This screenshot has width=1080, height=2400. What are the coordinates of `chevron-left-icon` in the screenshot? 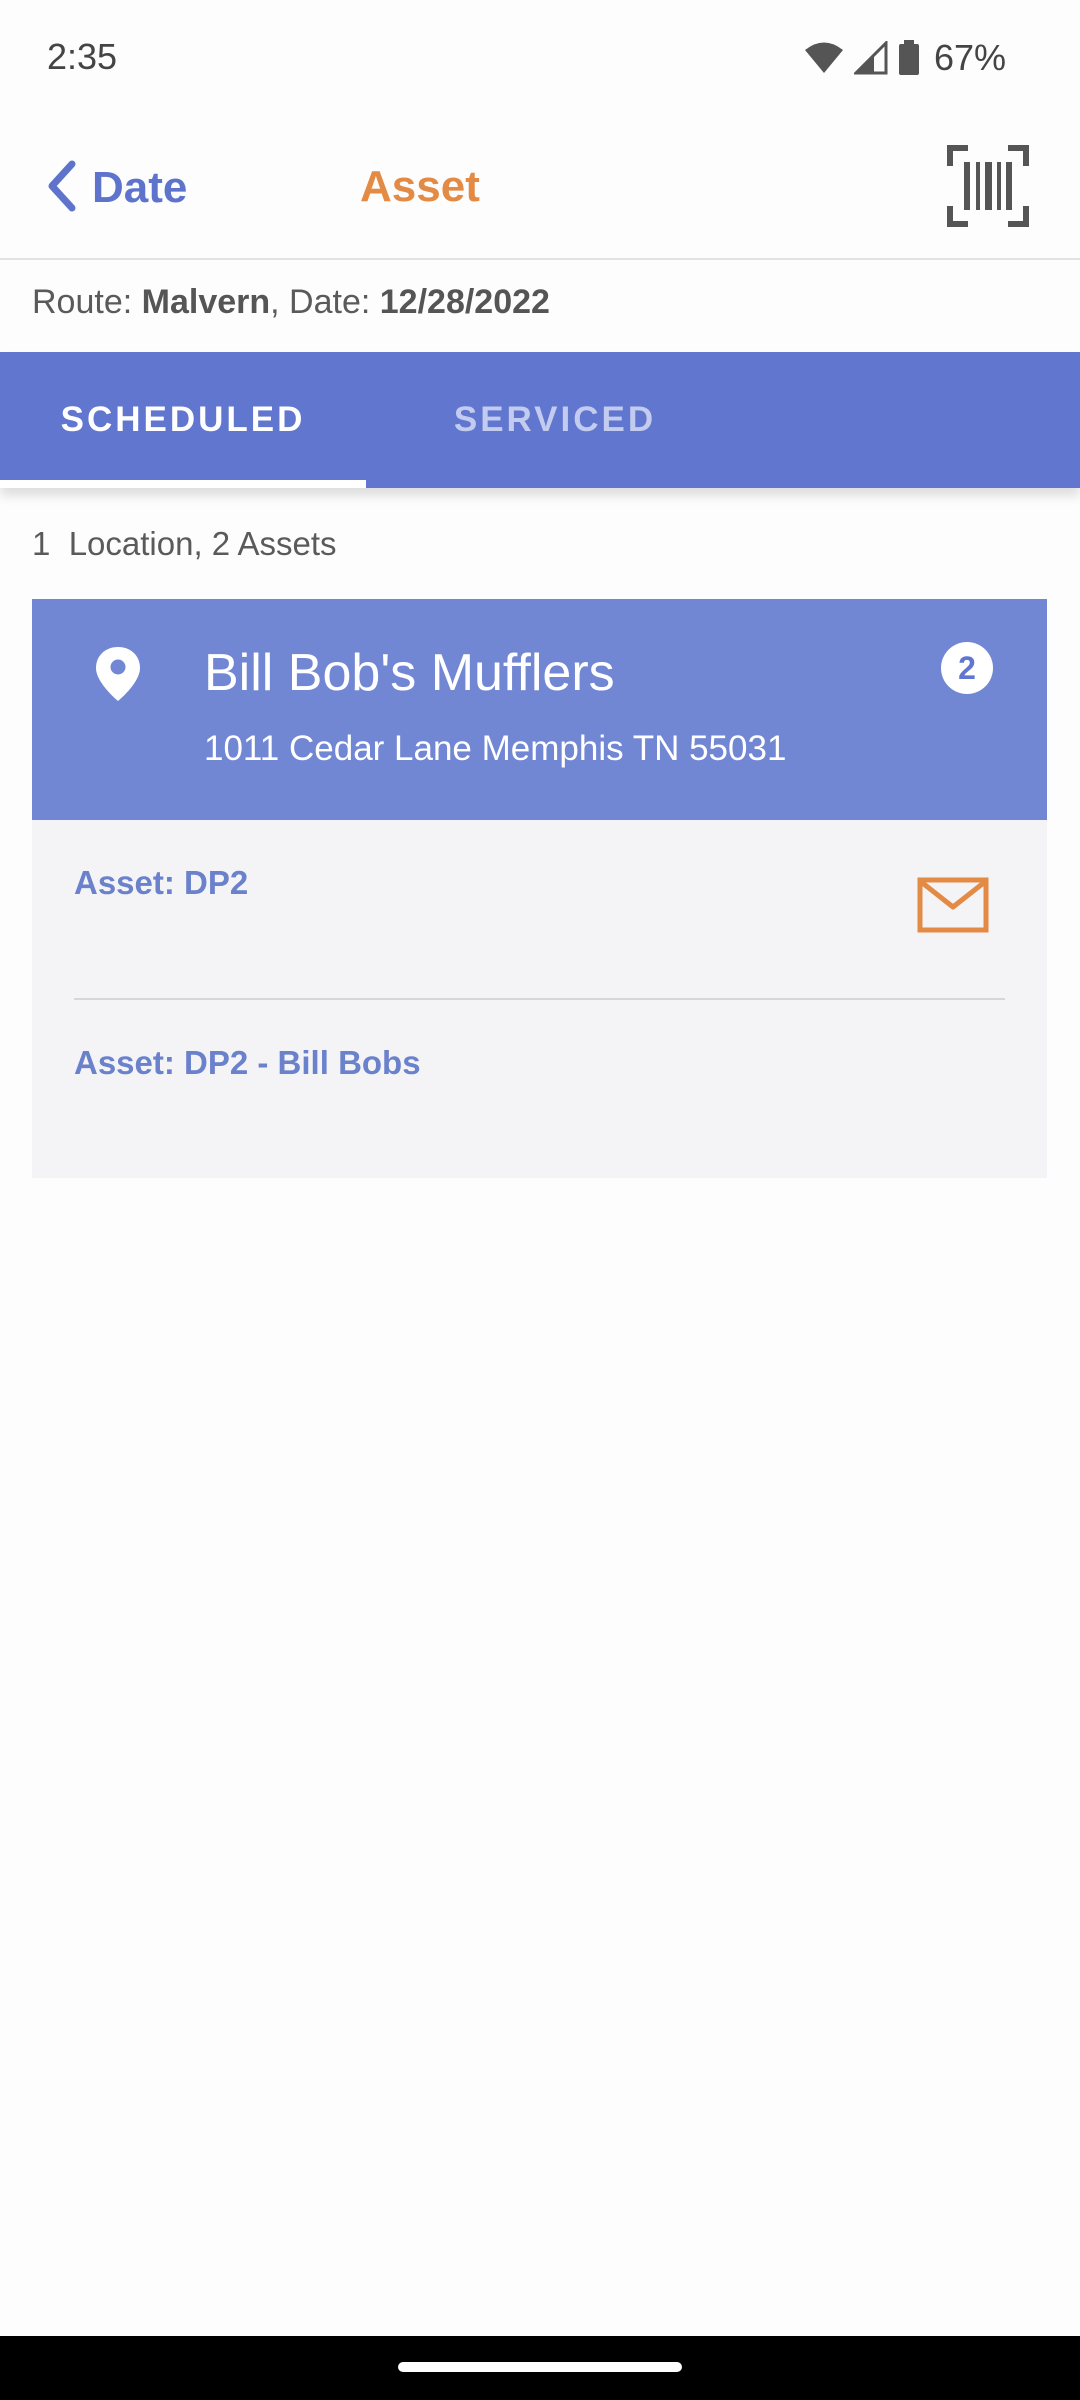 It's located at (61, 188).